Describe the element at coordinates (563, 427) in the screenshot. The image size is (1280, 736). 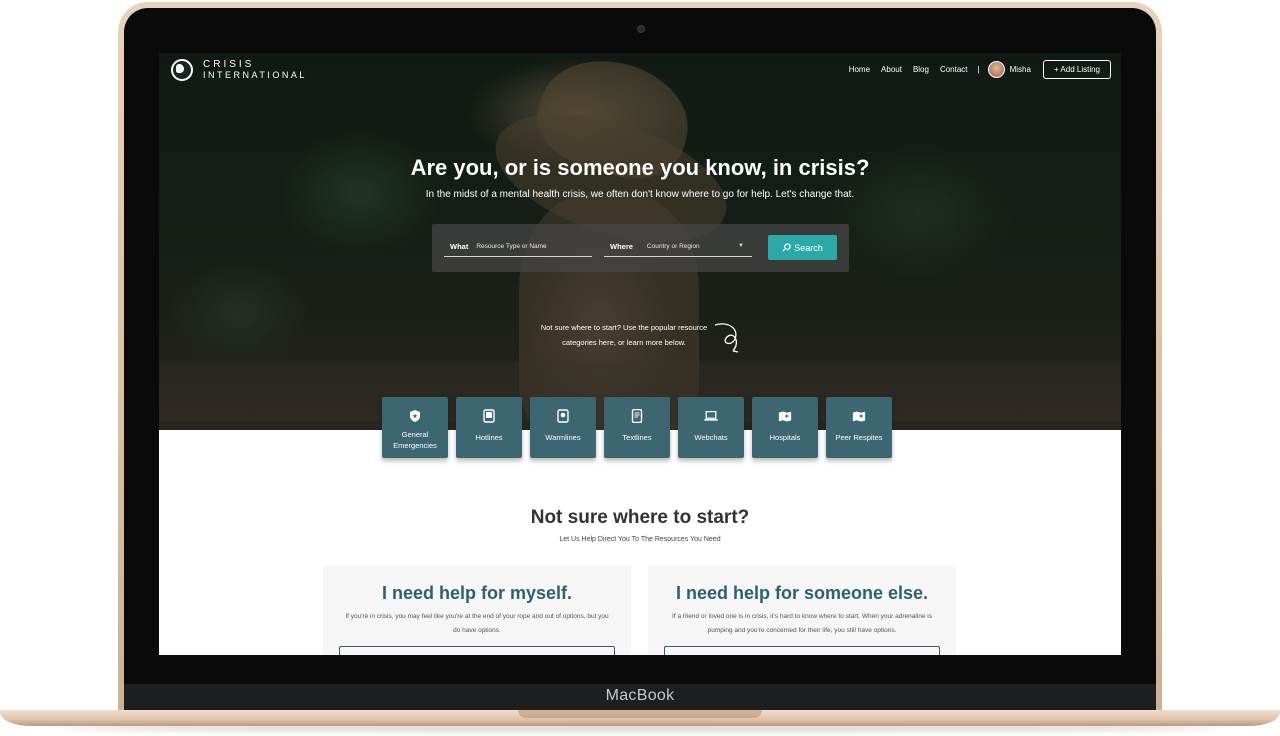
I see `category-warmlines: Warmlines` at that location.